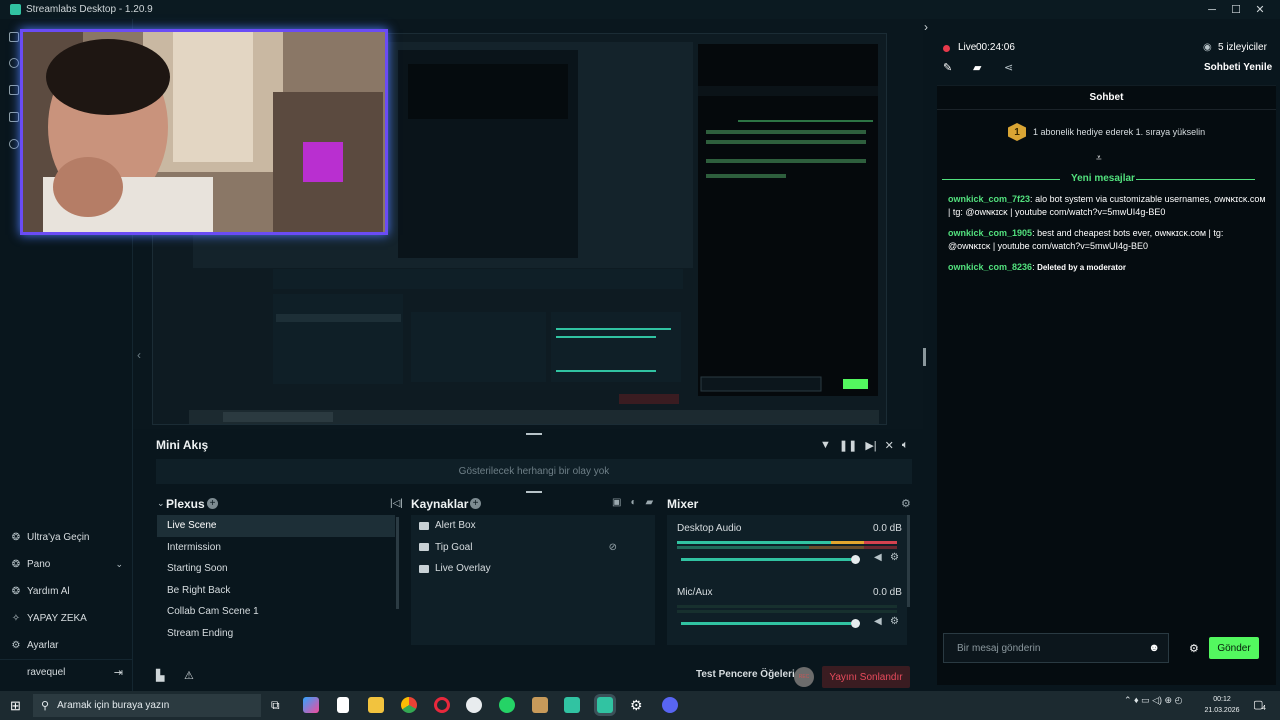 The height and width of the screenshot is (720, 1280). What do you see at coordinates (977, 67) in the screenshot?
I see `clapper-icon: ▰` at bounding box center [977, 67].